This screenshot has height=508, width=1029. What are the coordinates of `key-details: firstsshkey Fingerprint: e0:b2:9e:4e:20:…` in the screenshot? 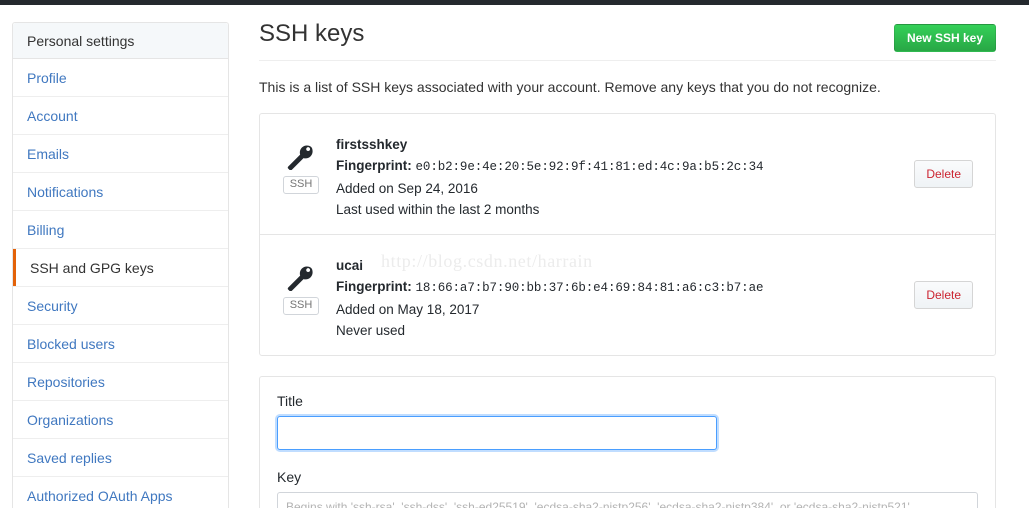 It's located at (651, 175).